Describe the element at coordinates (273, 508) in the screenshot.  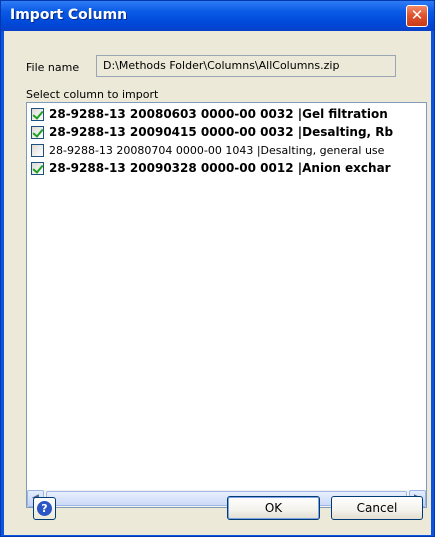
I see `ok-button: OK` at that location.